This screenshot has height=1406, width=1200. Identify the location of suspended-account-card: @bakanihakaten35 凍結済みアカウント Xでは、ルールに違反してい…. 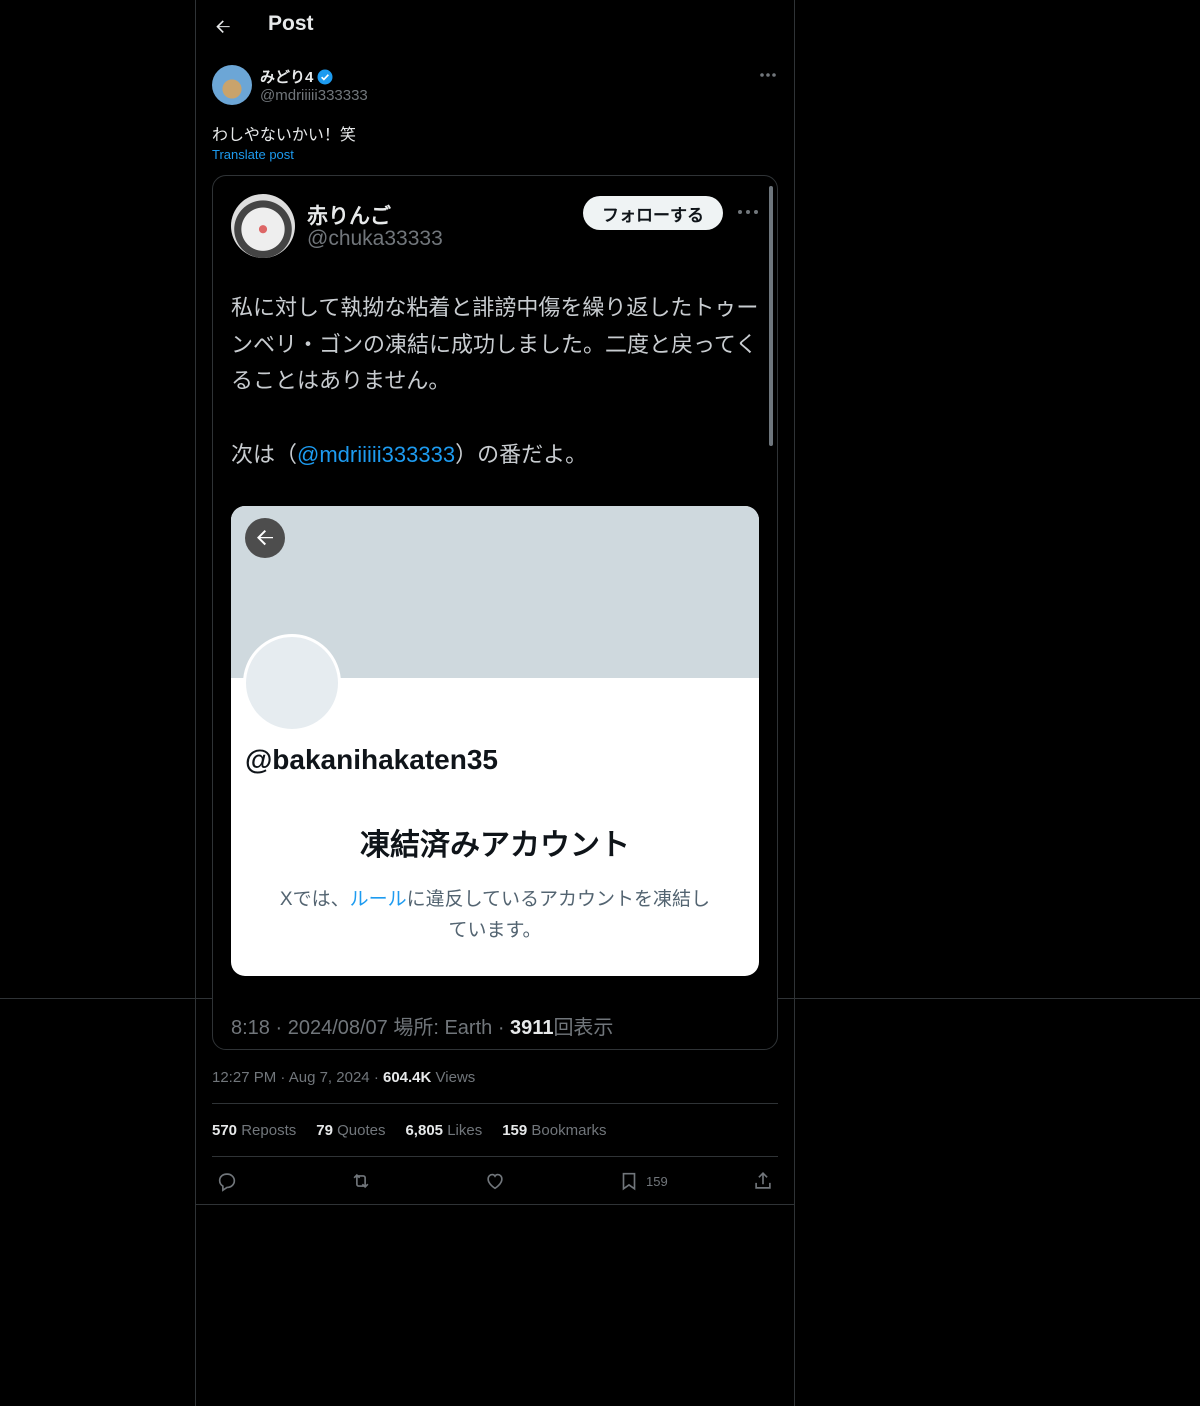
(495, 741).